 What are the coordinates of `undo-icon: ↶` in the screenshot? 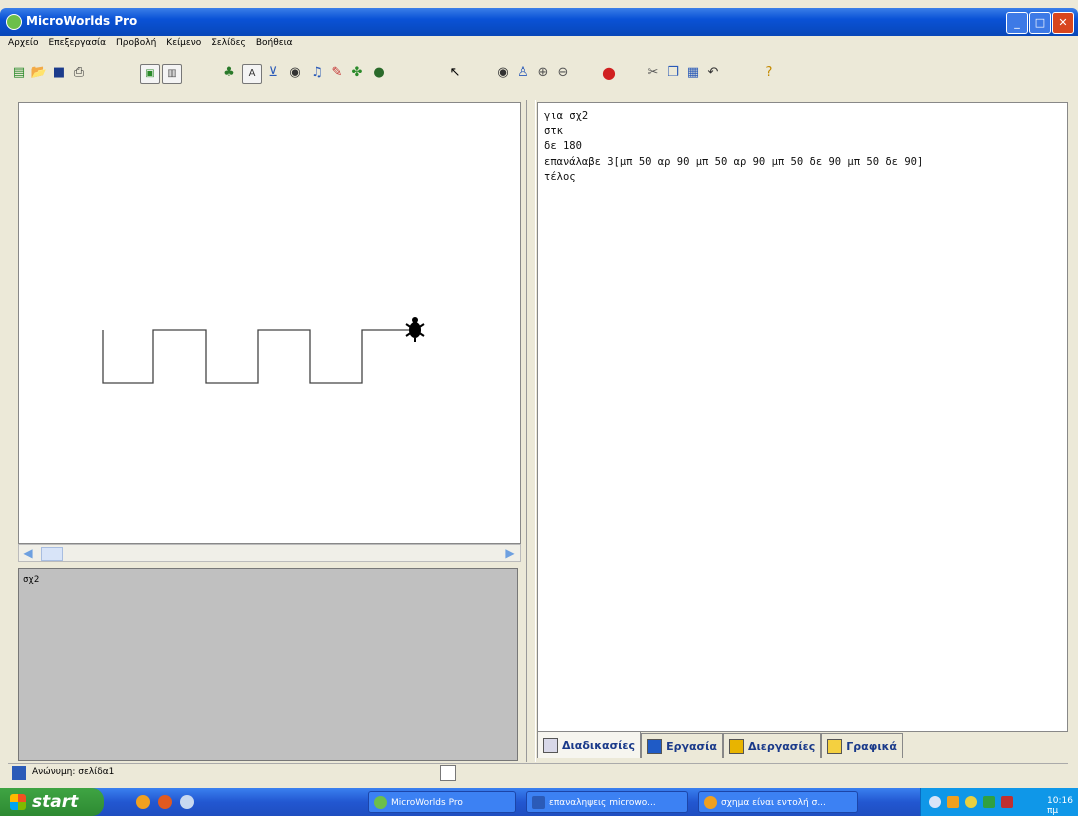 It's located at (713, 73).